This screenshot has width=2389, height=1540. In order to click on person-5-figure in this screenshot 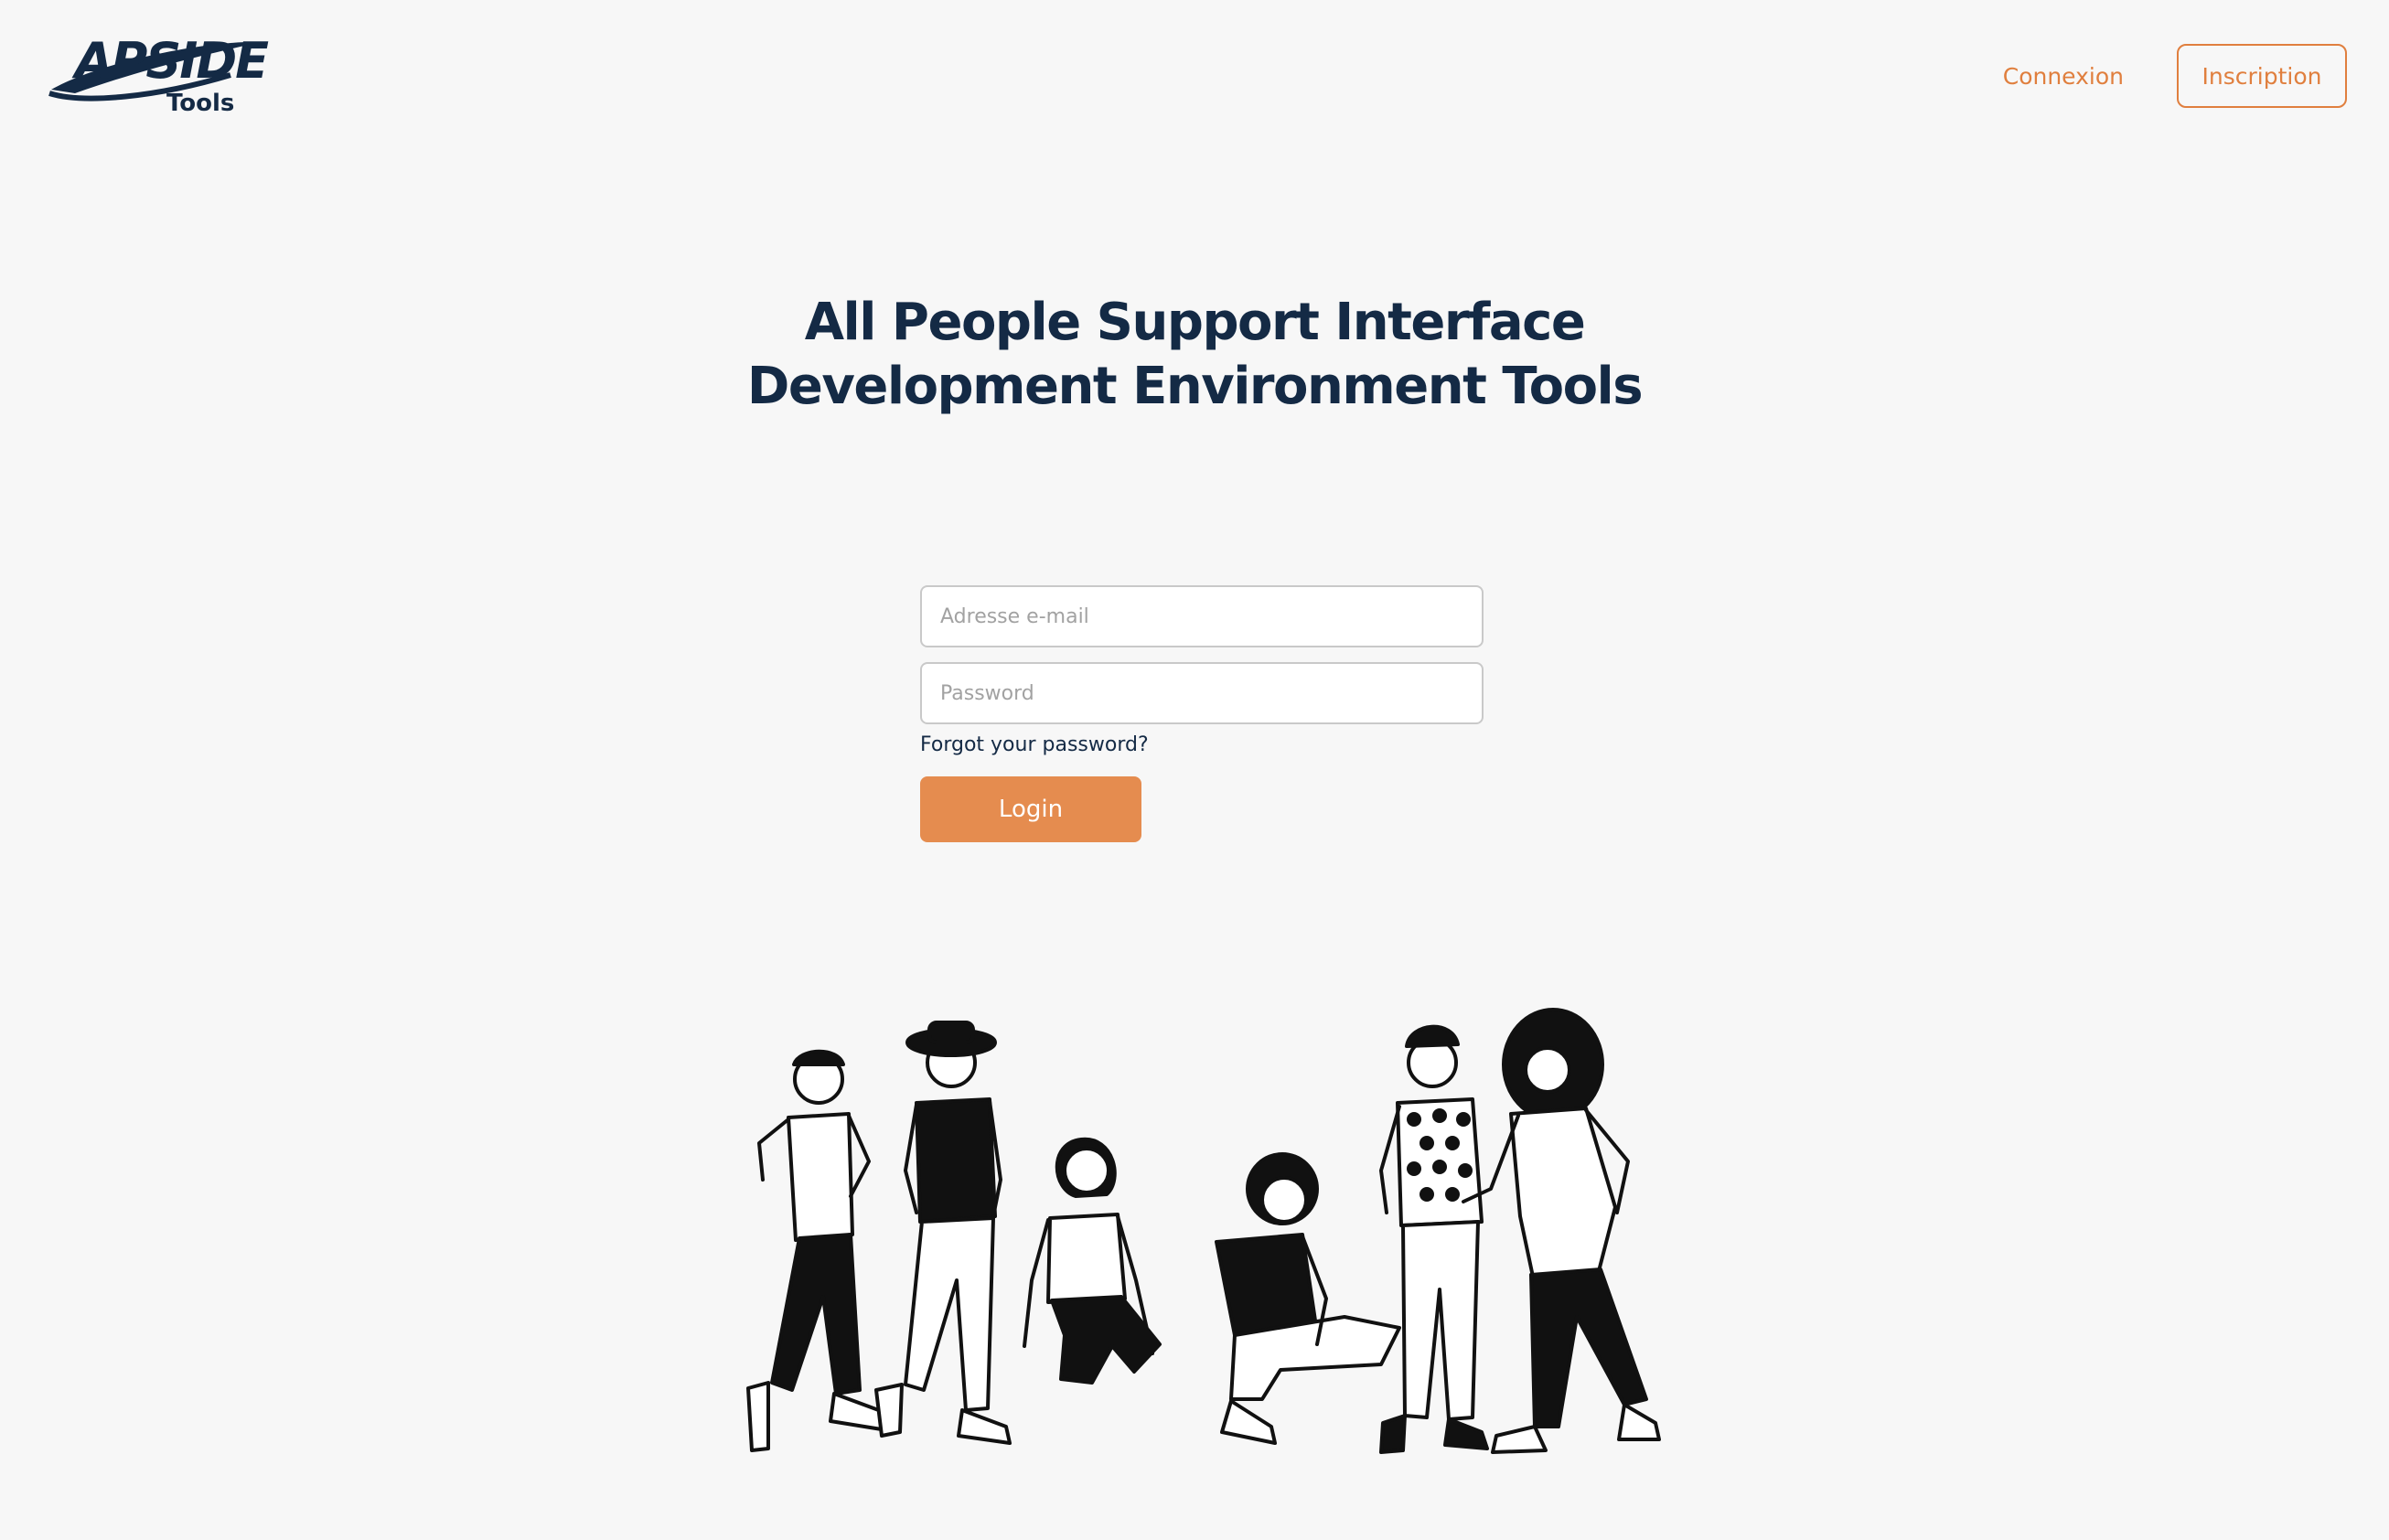, I will do `click(1434, 1239)`.